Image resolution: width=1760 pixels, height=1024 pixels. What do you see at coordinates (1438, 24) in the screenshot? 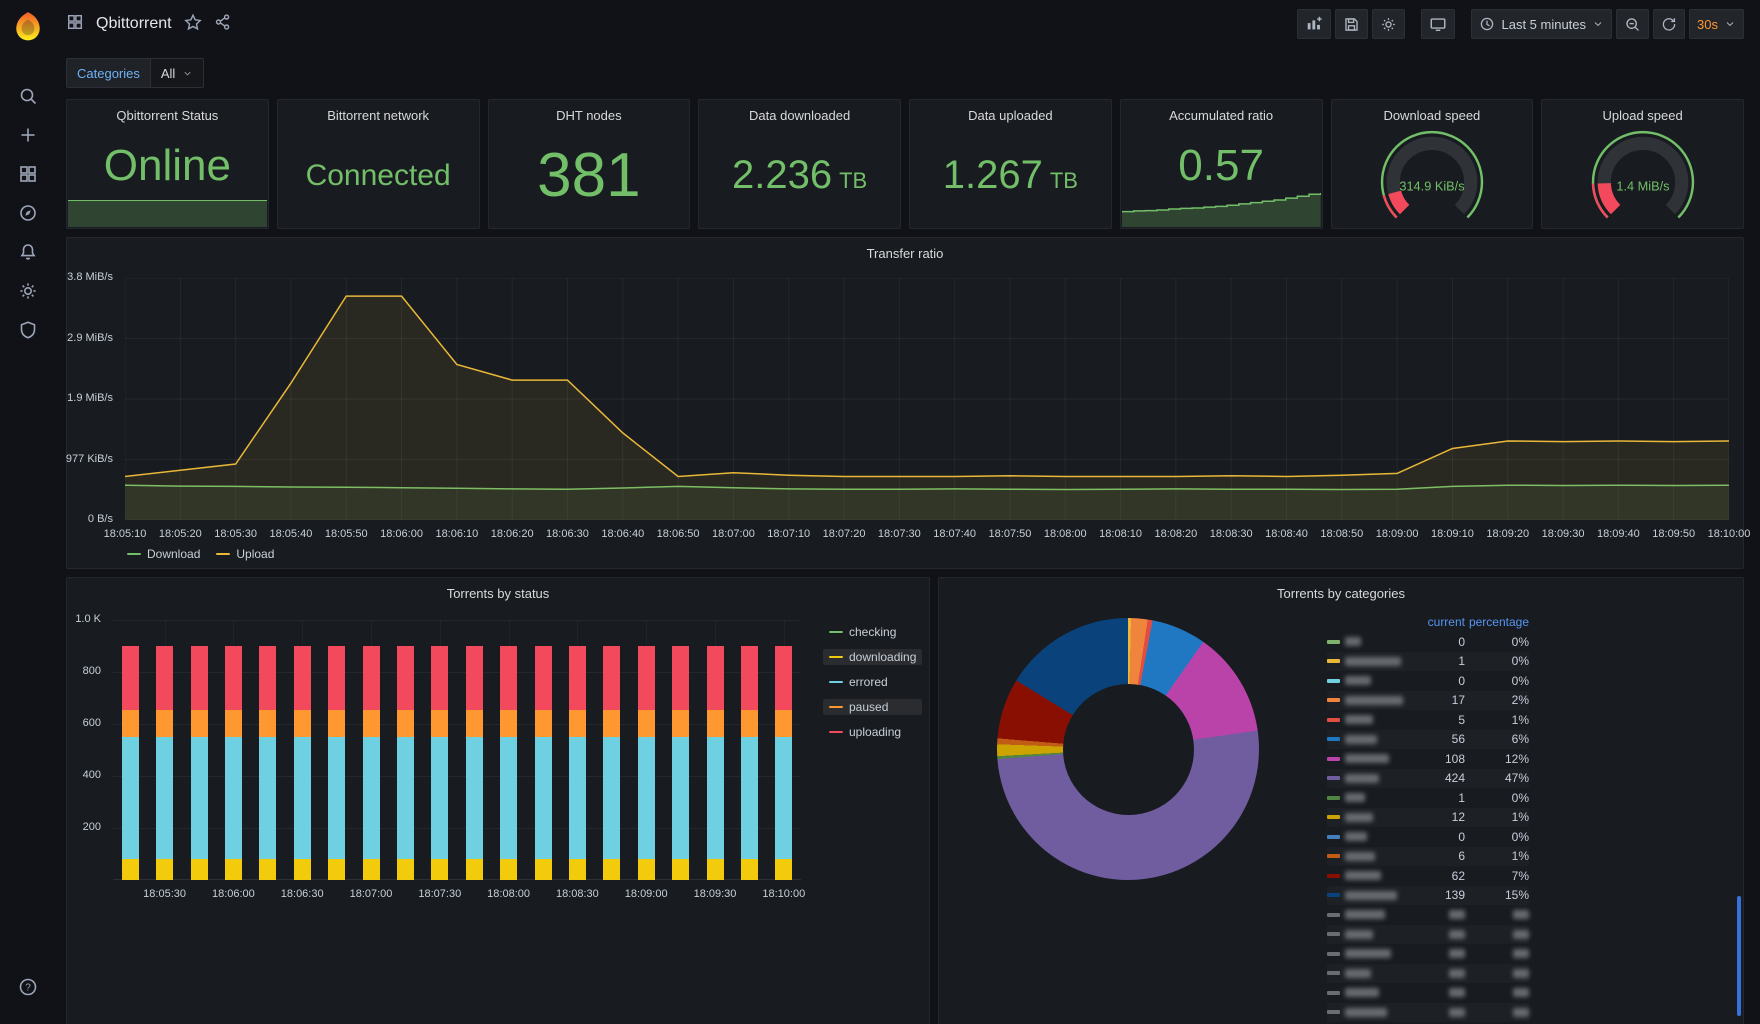
I see `cycle-view-tv-button` at bounding box center [1438, 24].